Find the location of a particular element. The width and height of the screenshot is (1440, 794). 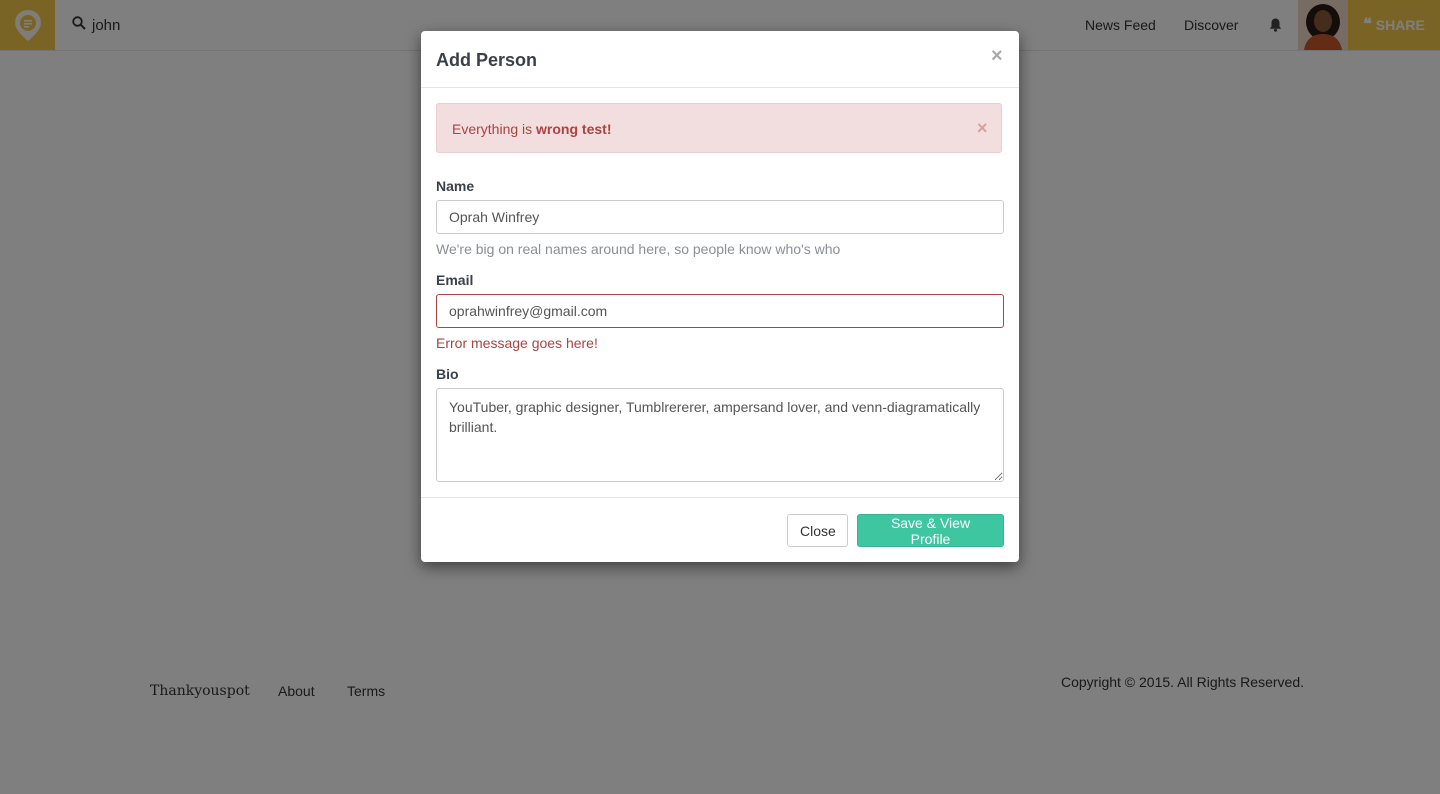

save-view-profile-button: Save & View Profile is located at coordinates (930, 530).